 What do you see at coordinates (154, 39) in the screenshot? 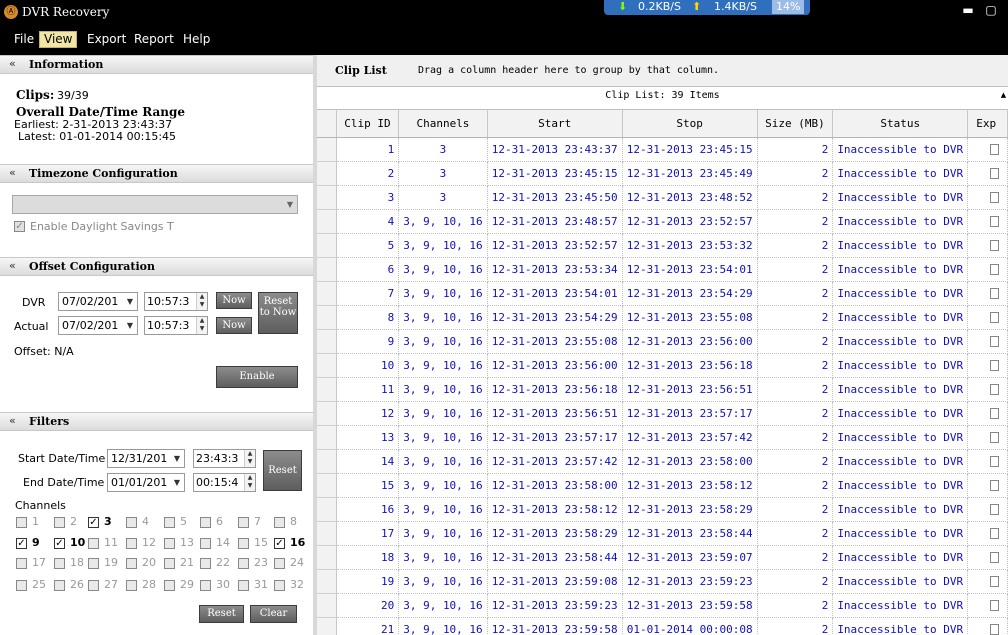
I see `menu-report: Report` at bounding box center [154, 39].